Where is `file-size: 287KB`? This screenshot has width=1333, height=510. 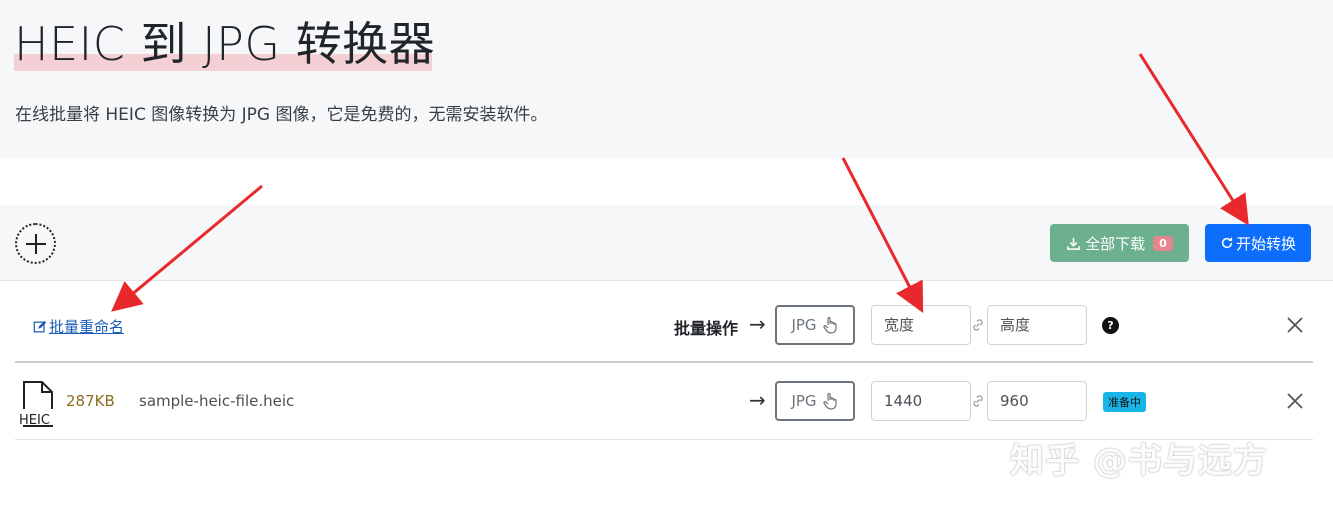
file-size: 287KB is located at coordinates (90, 401).